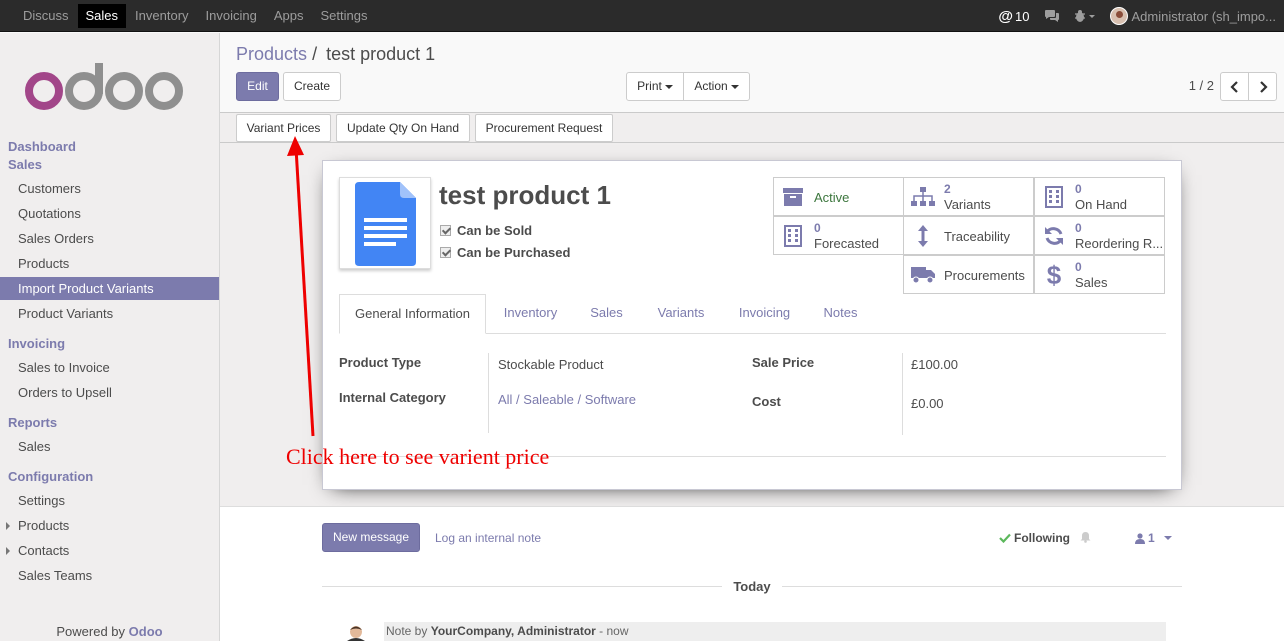 The height and width of the screenshot is (641, 1284). I want to click on cost-value: £0.00, so click(927, 403).